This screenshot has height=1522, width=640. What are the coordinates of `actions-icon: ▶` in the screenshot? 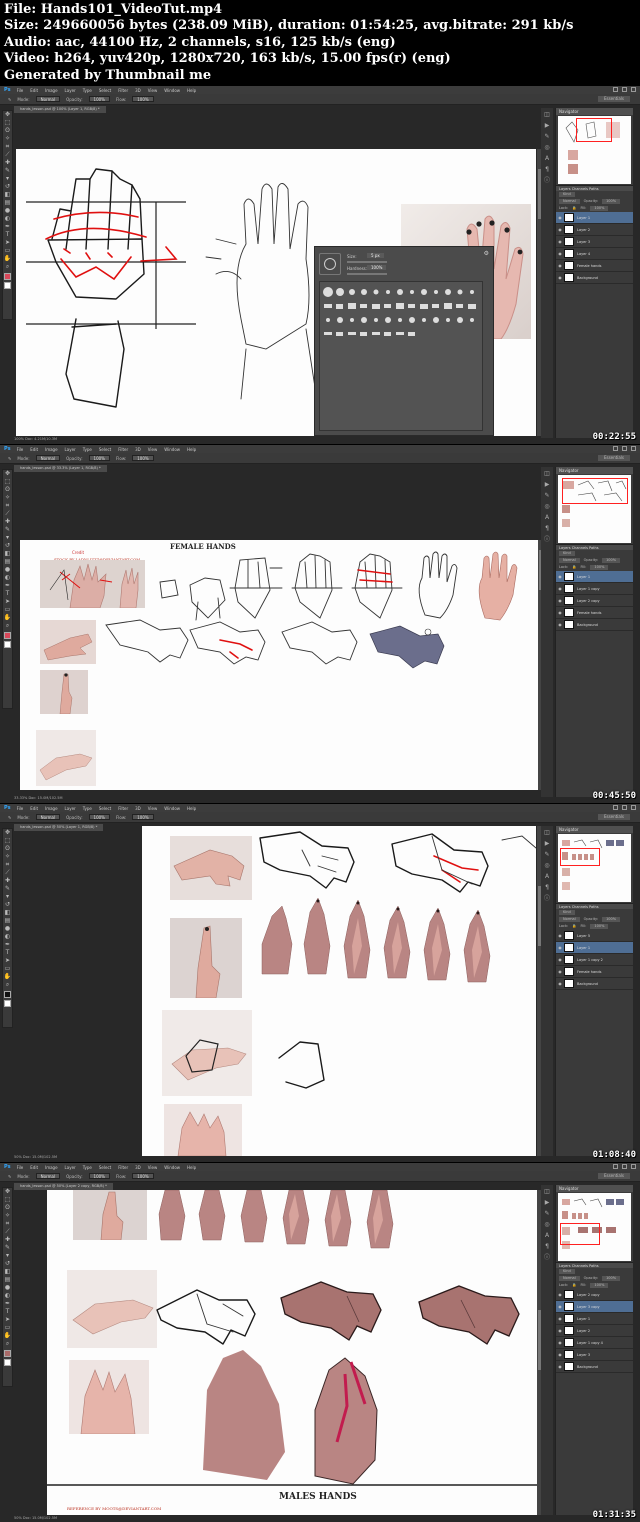 It's located at (547, 844).